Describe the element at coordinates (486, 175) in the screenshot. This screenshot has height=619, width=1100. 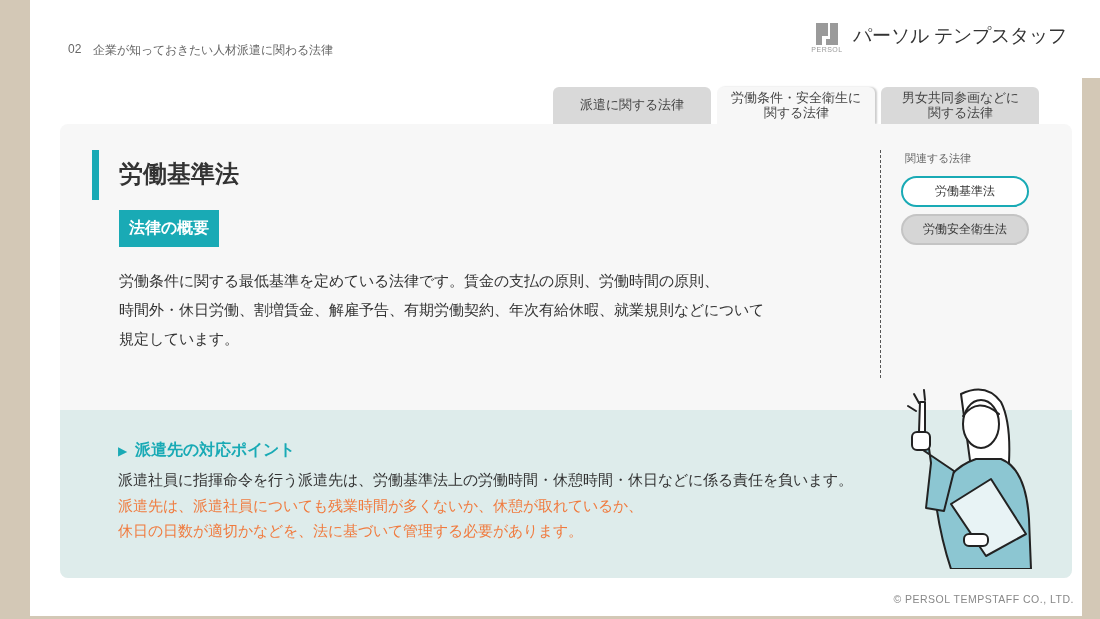
I see `law-title: 労働基準法` at that location.